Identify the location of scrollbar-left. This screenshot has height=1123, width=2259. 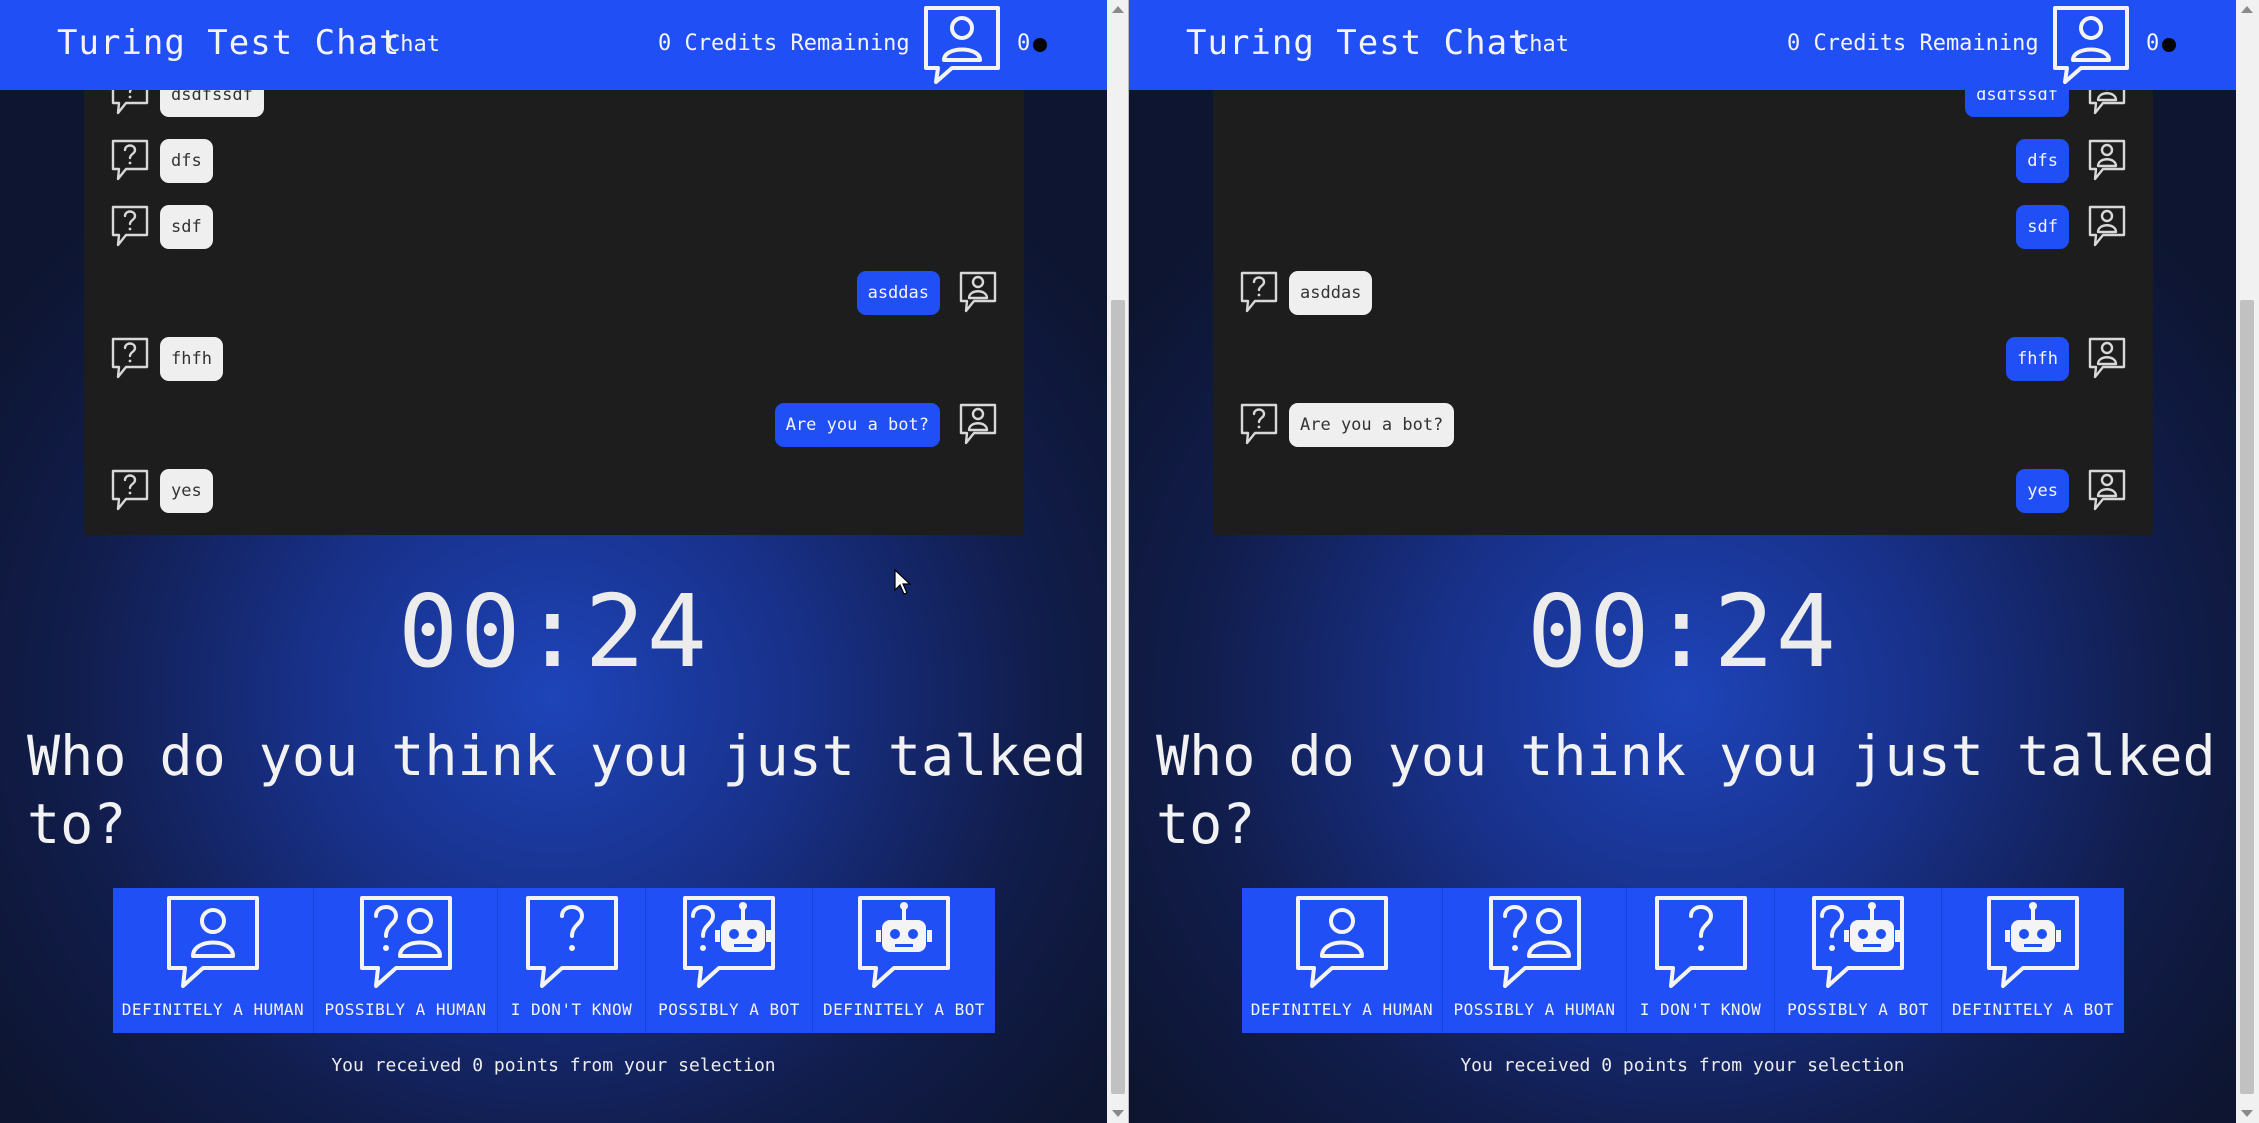
(1118, 561).